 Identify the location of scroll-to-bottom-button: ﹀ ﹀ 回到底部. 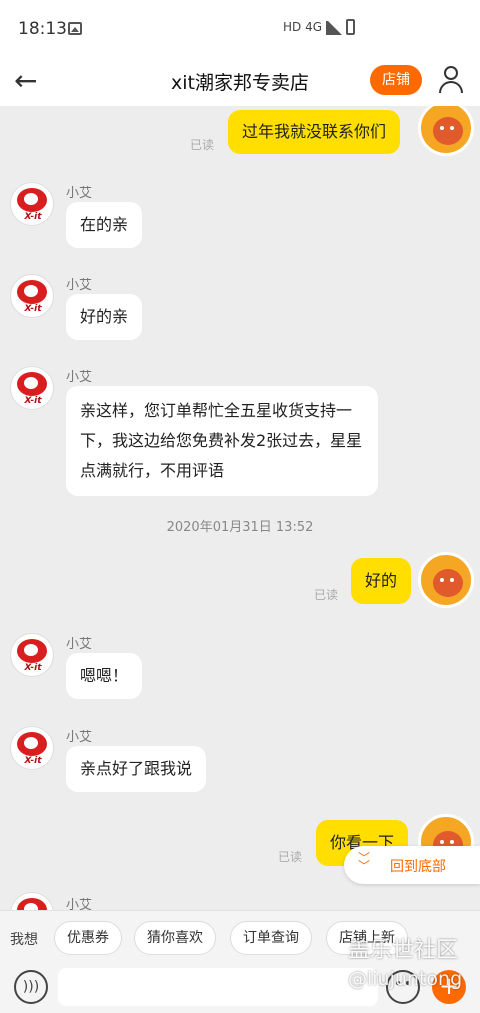
(412, 865).